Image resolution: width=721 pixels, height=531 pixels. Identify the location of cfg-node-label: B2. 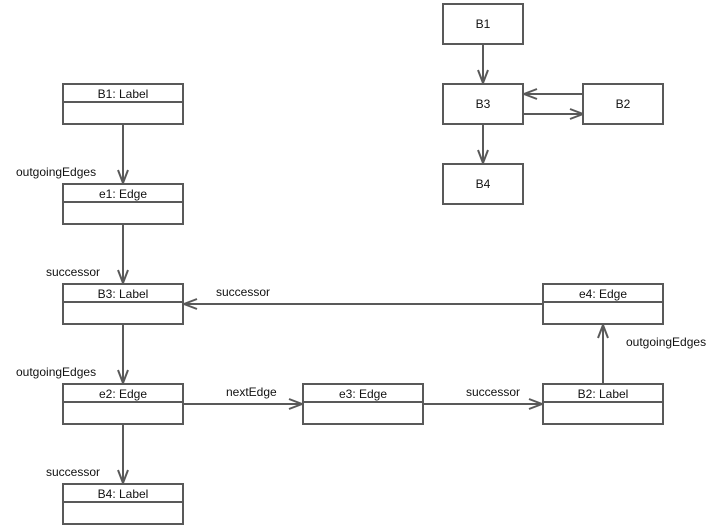
(623, 104).